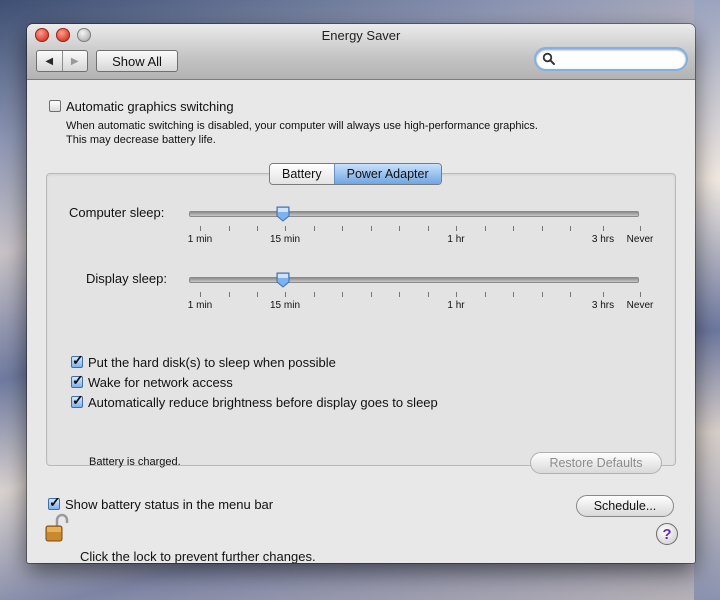 This screenshot has width=720, height=600. What do you see at coordinates (548, 58) in the screenshot?
I see `search-icon` at bounding box center [548, 58].